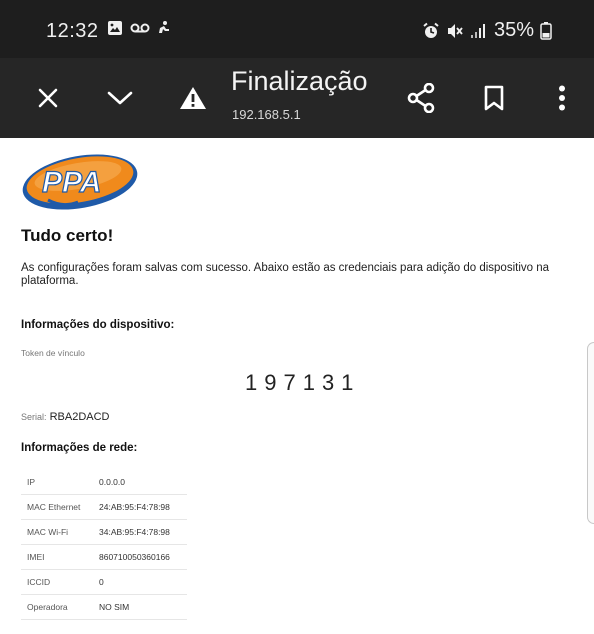 The height and width of the screenshot is (634, 594). Describe the element at coordinates (266, 114) in the screenshot. I see `page-url: 192.168.5.1` at that location.